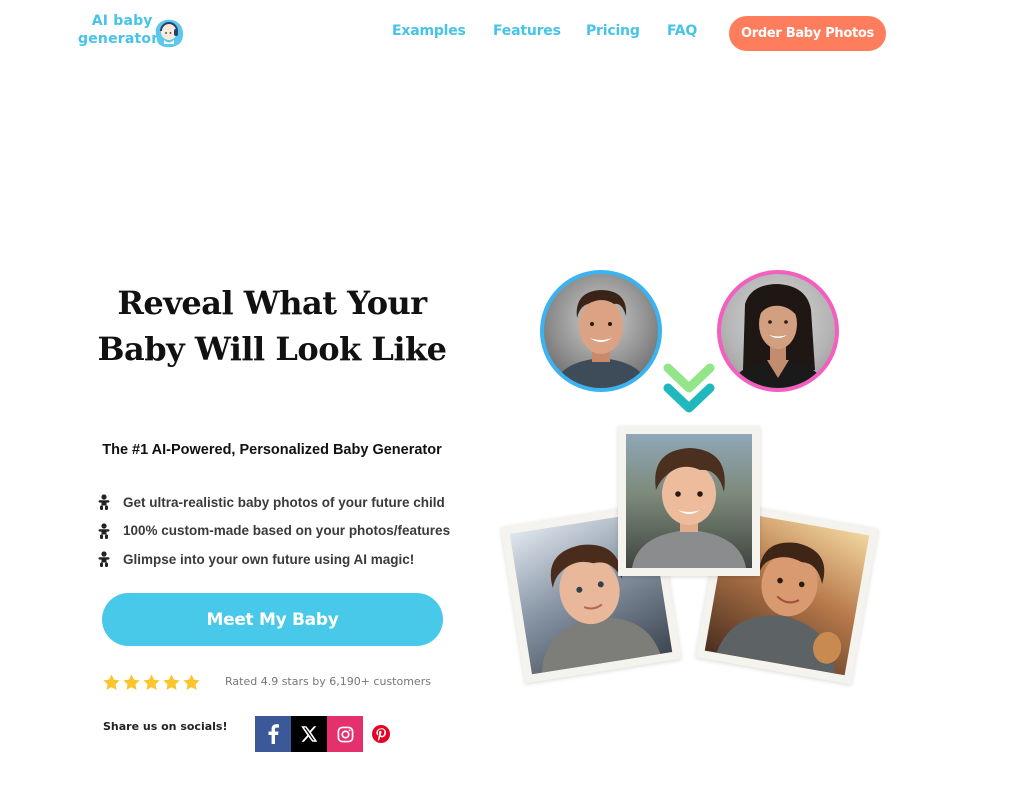 The height and width of the screenshot is (804, 1024). What do you see at coordinates (118, 39) in the screenshot?
I see `logo-line-2: generator` at bounding box center [118, 39].